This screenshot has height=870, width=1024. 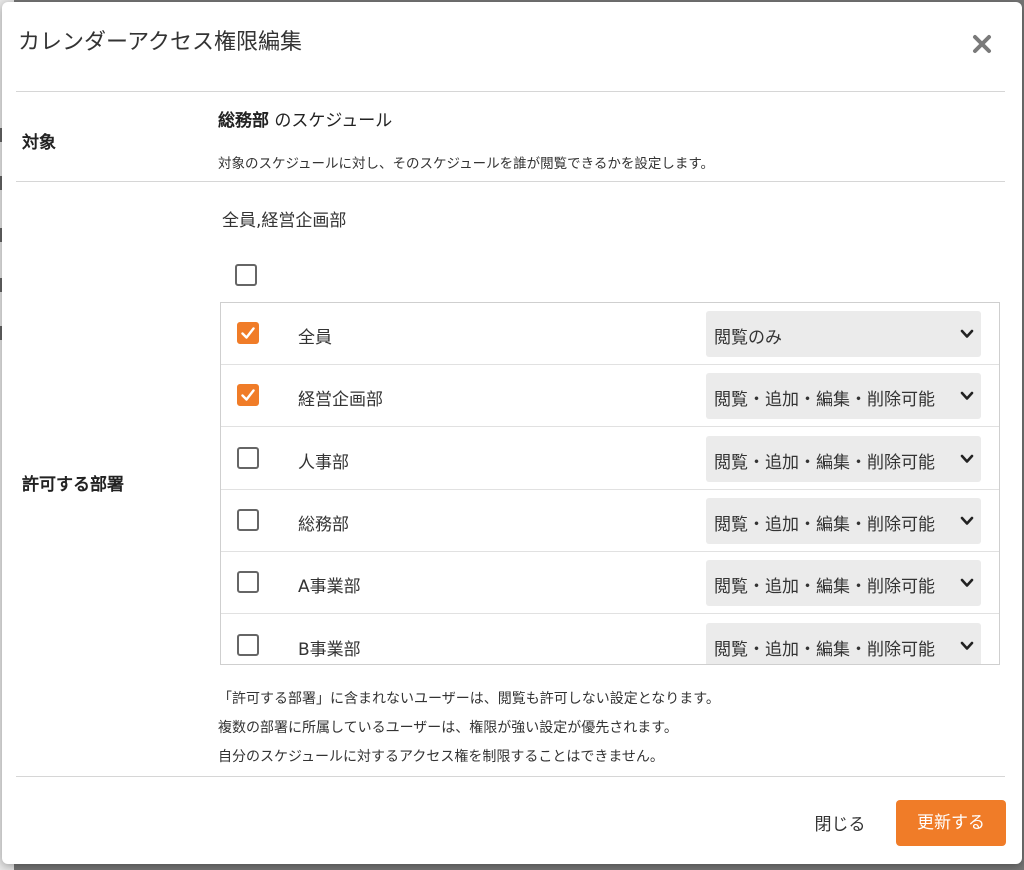 I want to click on table-row: 人事部 閲覧・追加・編集・削除可能, so click(x=610, y=459).